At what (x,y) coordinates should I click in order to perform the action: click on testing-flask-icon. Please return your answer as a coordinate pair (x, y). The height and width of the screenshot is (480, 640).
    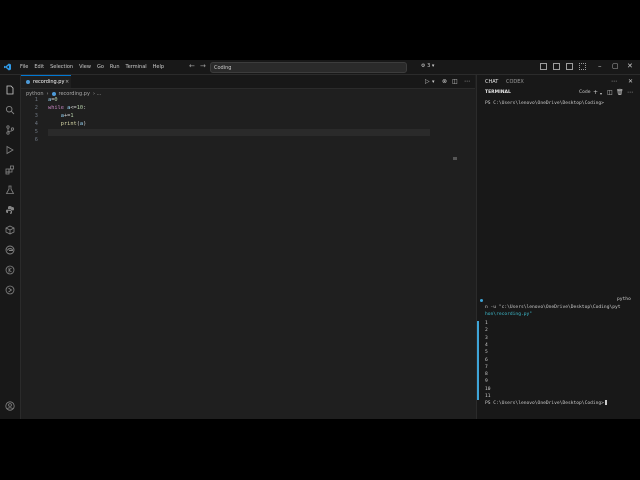
    Looking at the image, I should click on (10, 187).